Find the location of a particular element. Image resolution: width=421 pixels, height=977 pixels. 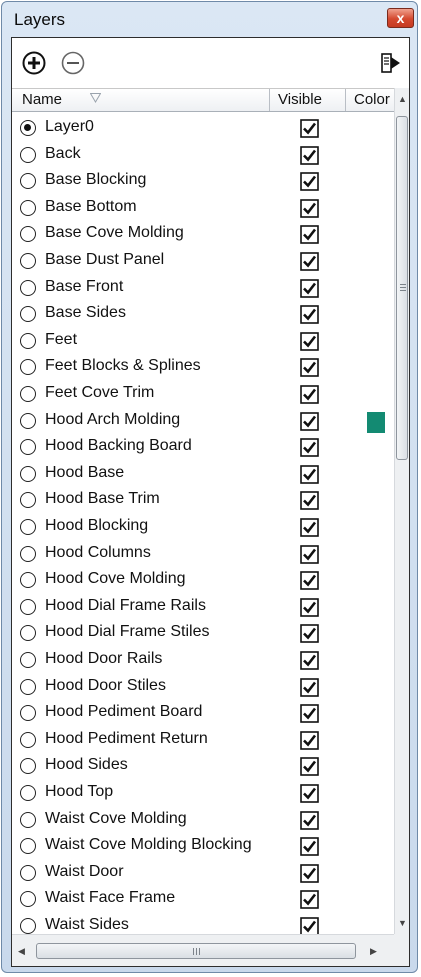

layer-row: Hood Cove Molding is located at coordinates (203, 581).